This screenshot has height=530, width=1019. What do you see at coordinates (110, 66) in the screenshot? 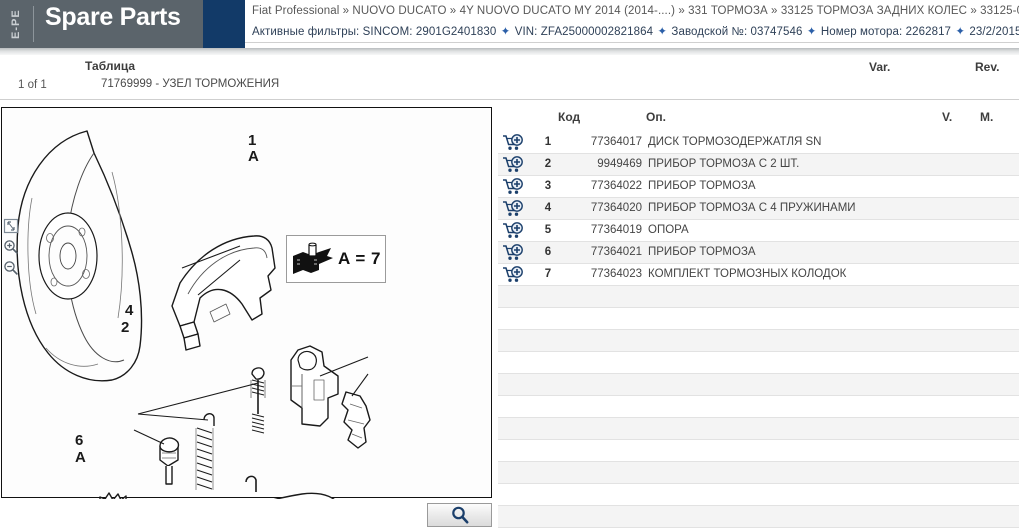
I see `table-heading: Таблица` at bounding box center [110, 66].